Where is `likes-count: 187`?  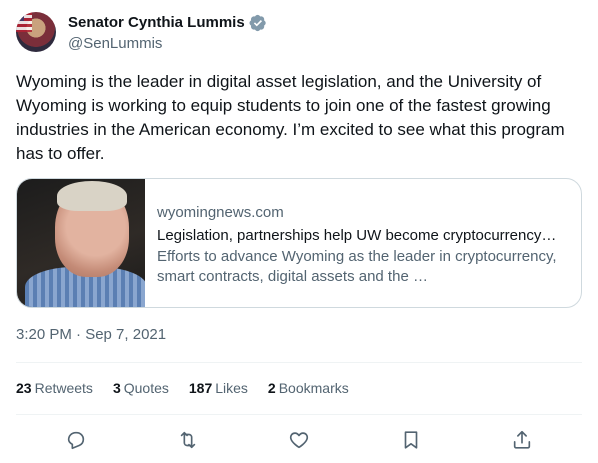 likes-count: 187 is located at coordinates (200, 388).